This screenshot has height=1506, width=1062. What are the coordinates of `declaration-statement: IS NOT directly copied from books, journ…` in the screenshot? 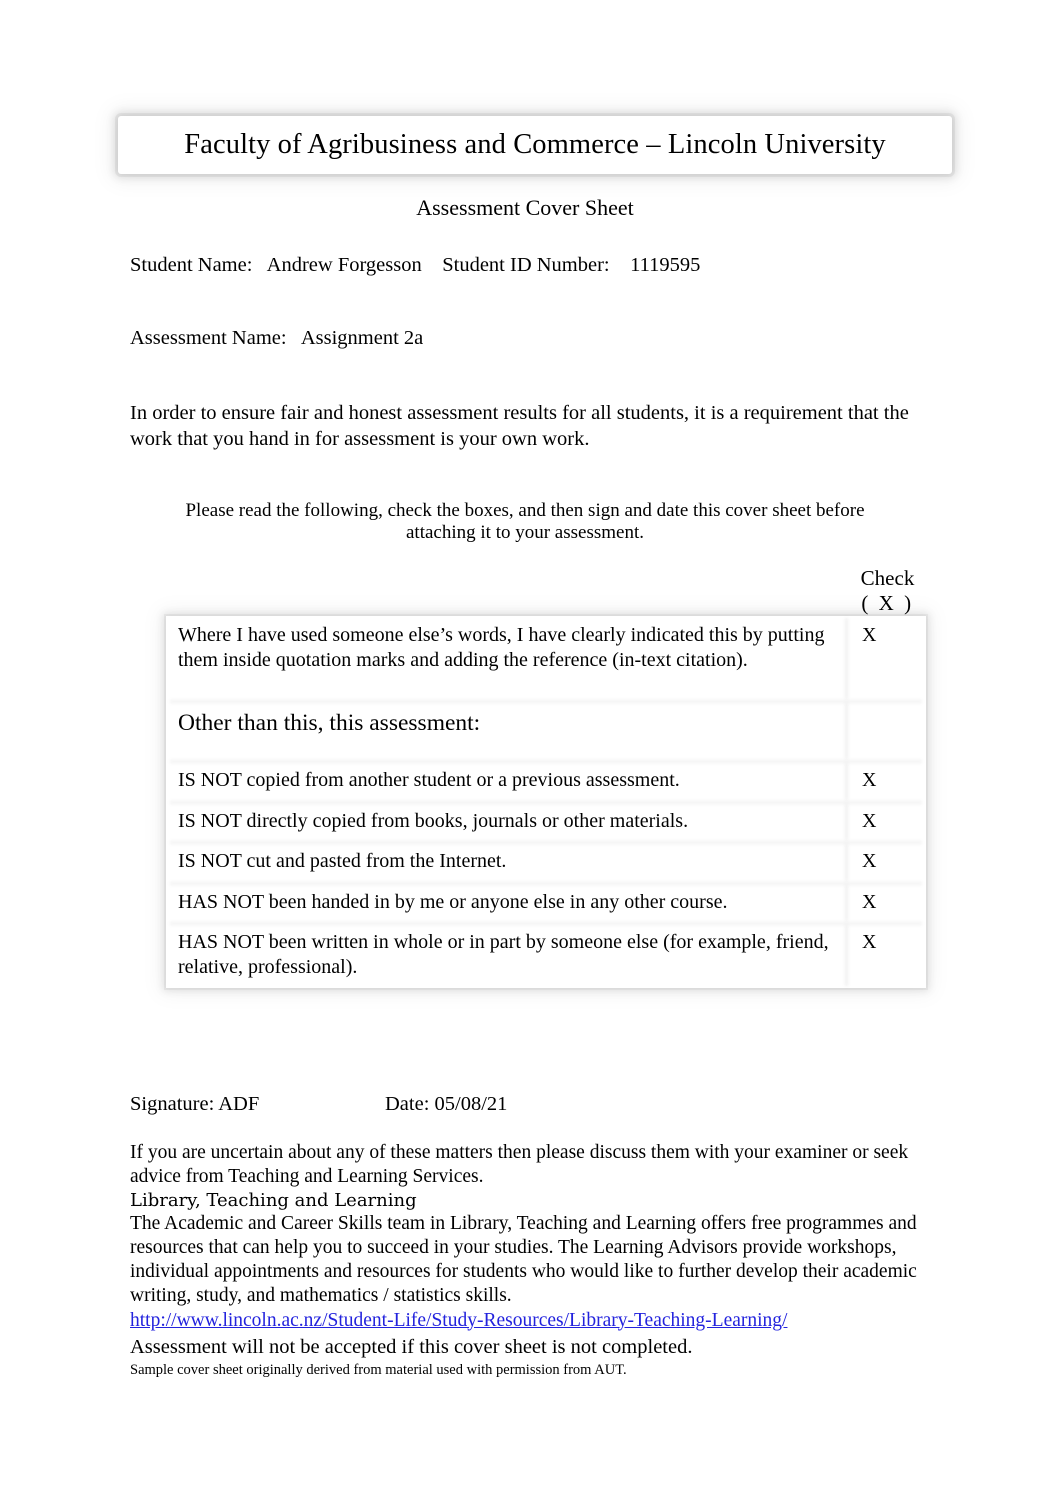 It's located at (433, 820).